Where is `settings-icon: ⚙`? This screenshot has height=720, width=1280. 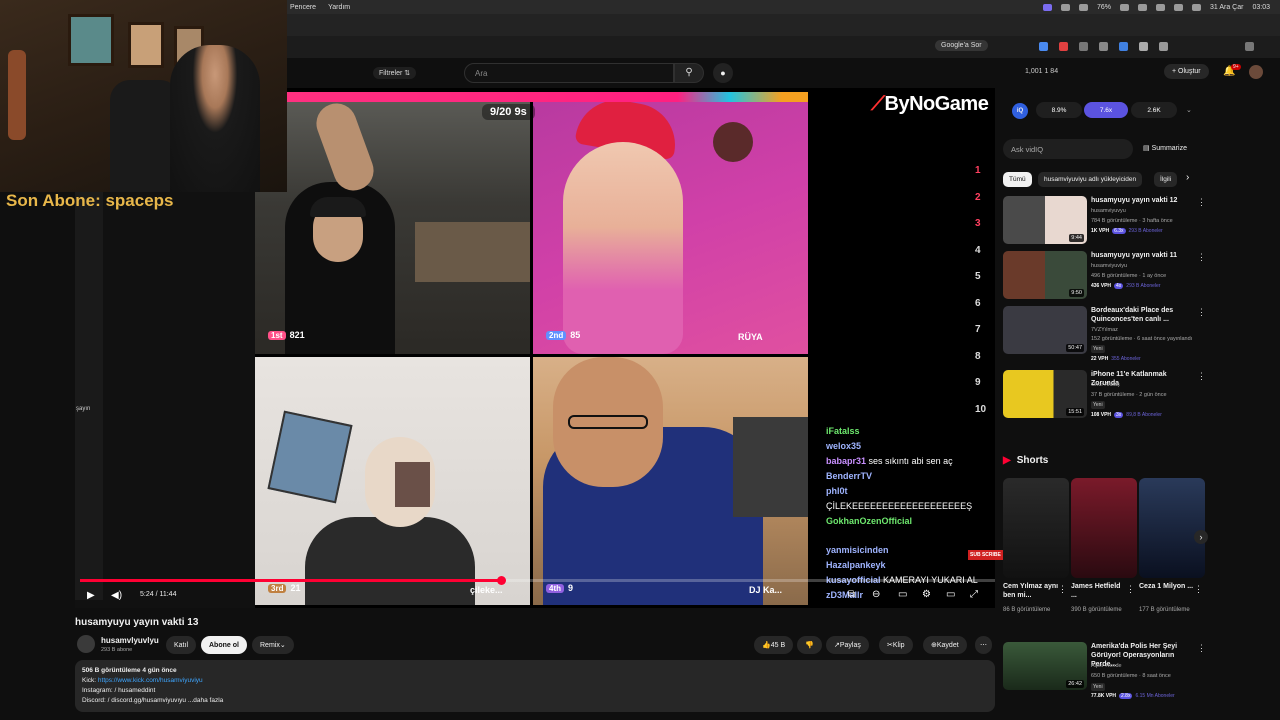 settings-icon: ⚙ is located at coordinates (926, 594).